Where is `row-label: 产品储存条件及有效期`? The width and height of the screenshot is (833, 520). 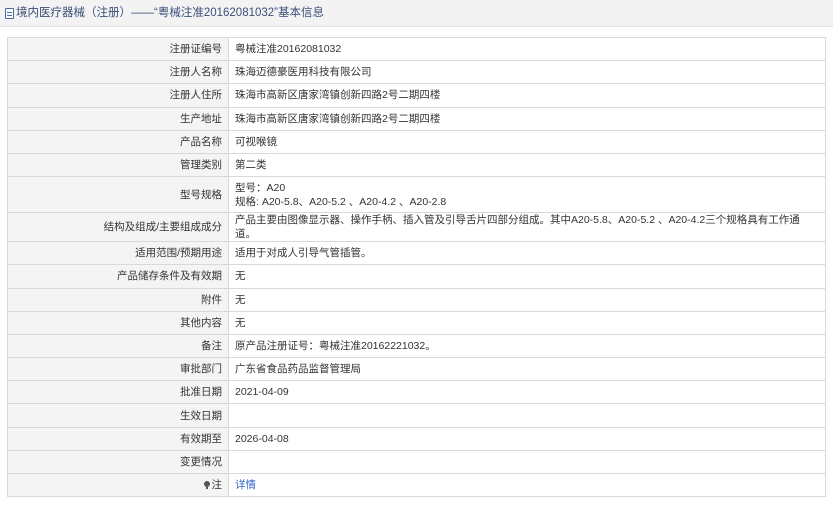
row-label: 产品储存条件及有效期 is located at coordinates (118, 276).